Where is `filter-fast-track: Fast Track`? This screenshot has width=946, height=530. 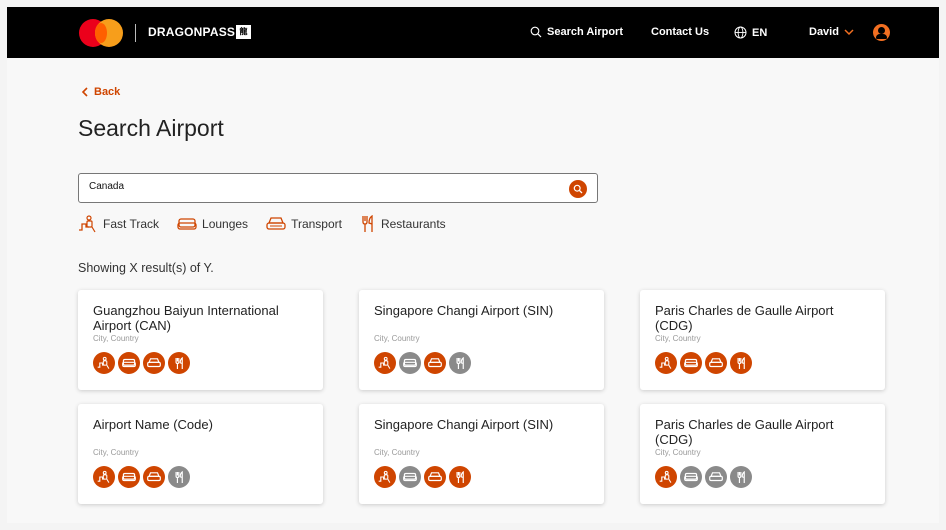 filter-fast-track: Fast Track is located at coordinates (118, 224).